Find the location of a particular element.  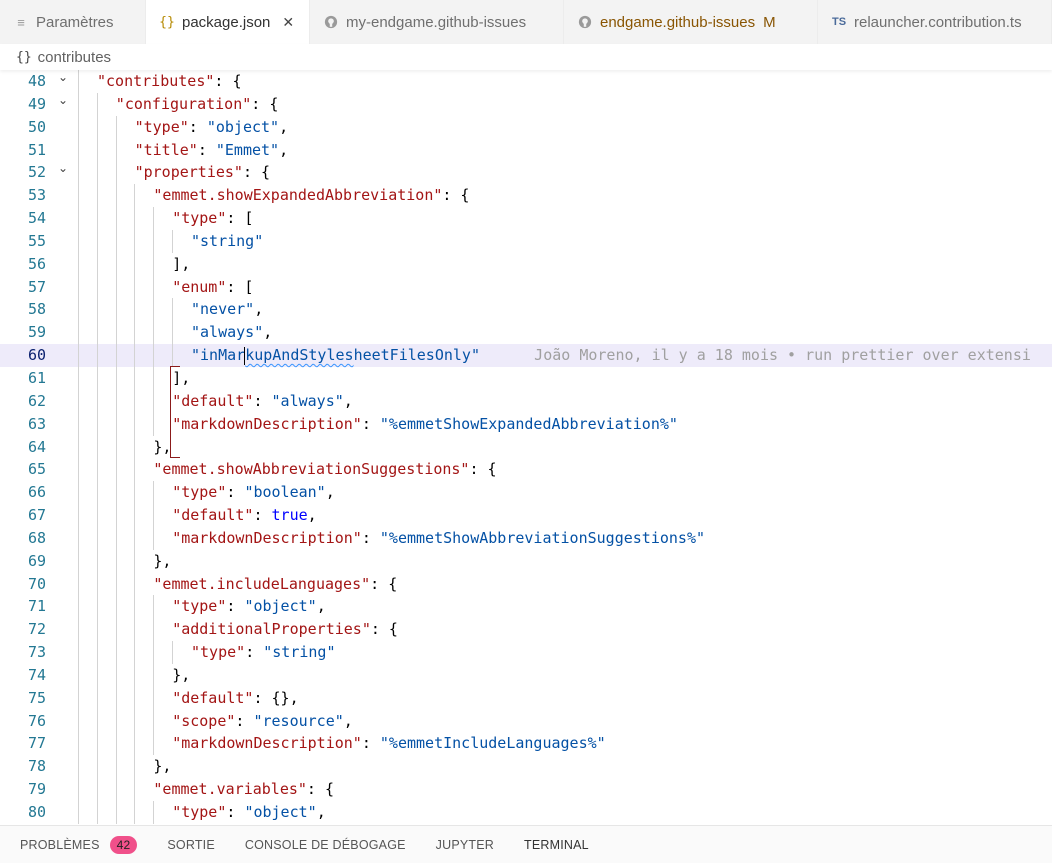

line-number: 77 is located at coordinates (36, 743).